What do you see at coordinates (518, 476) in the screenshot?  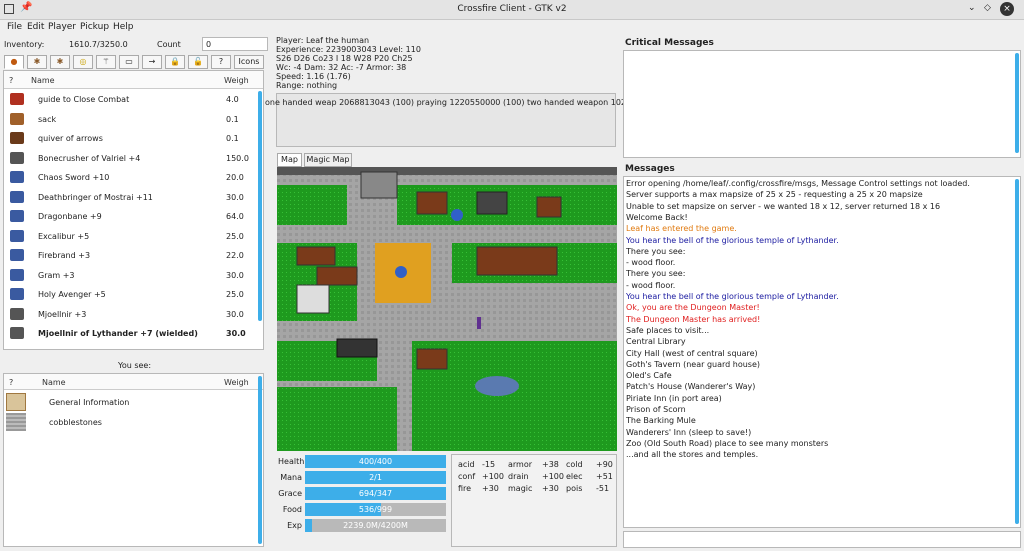 I see `resist-name: drain` at bounding box center [518, 476].